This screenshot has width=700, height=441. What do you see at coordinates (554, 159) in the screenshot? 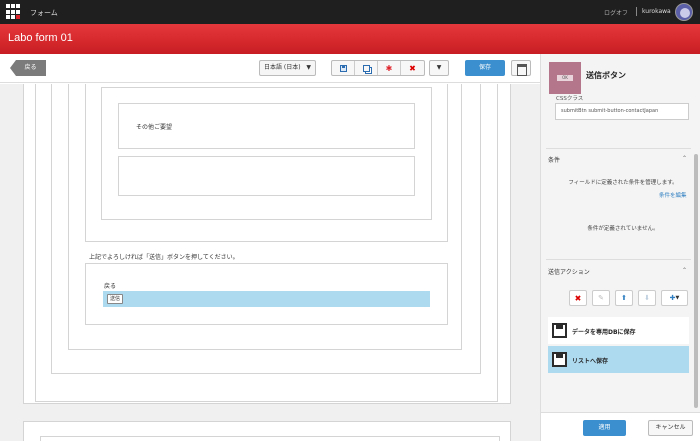
I see `conditions-section-title: 条件` at bounding box center [554, 159].